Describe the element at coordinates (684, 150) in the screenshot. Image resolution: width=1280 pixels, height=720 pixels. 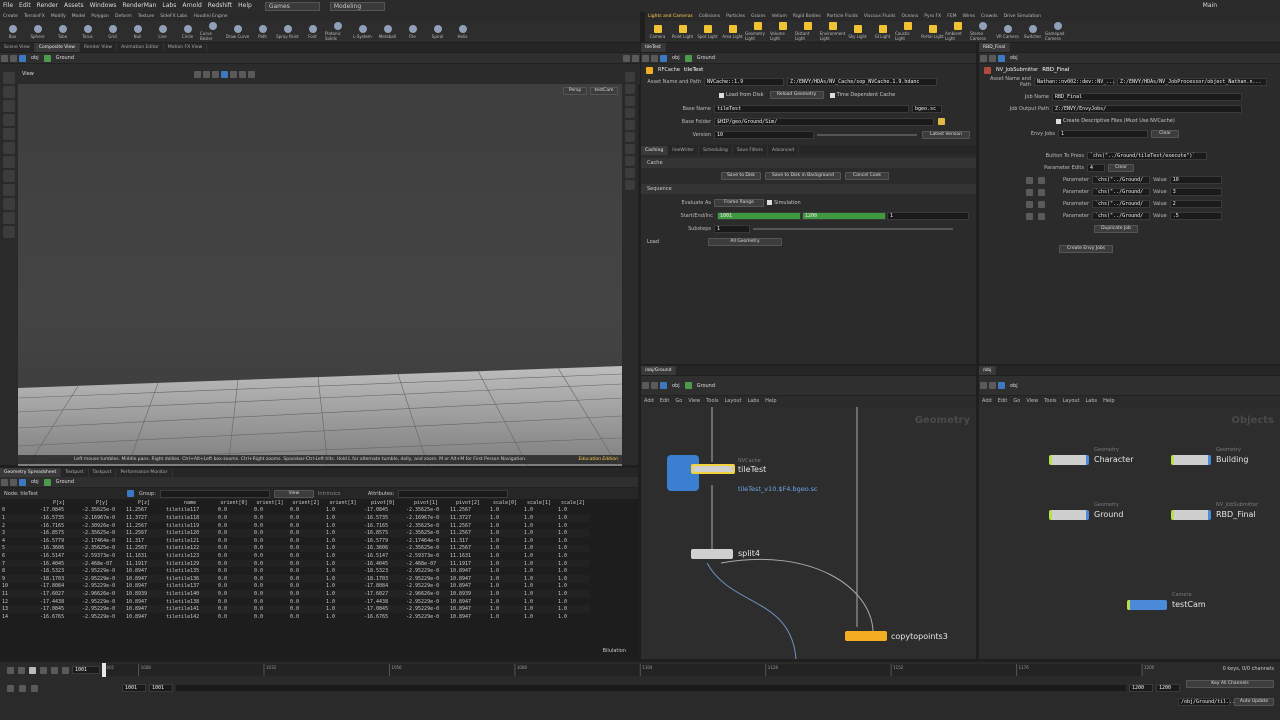
I see `tab-linewriter: lineWriter` at that location.